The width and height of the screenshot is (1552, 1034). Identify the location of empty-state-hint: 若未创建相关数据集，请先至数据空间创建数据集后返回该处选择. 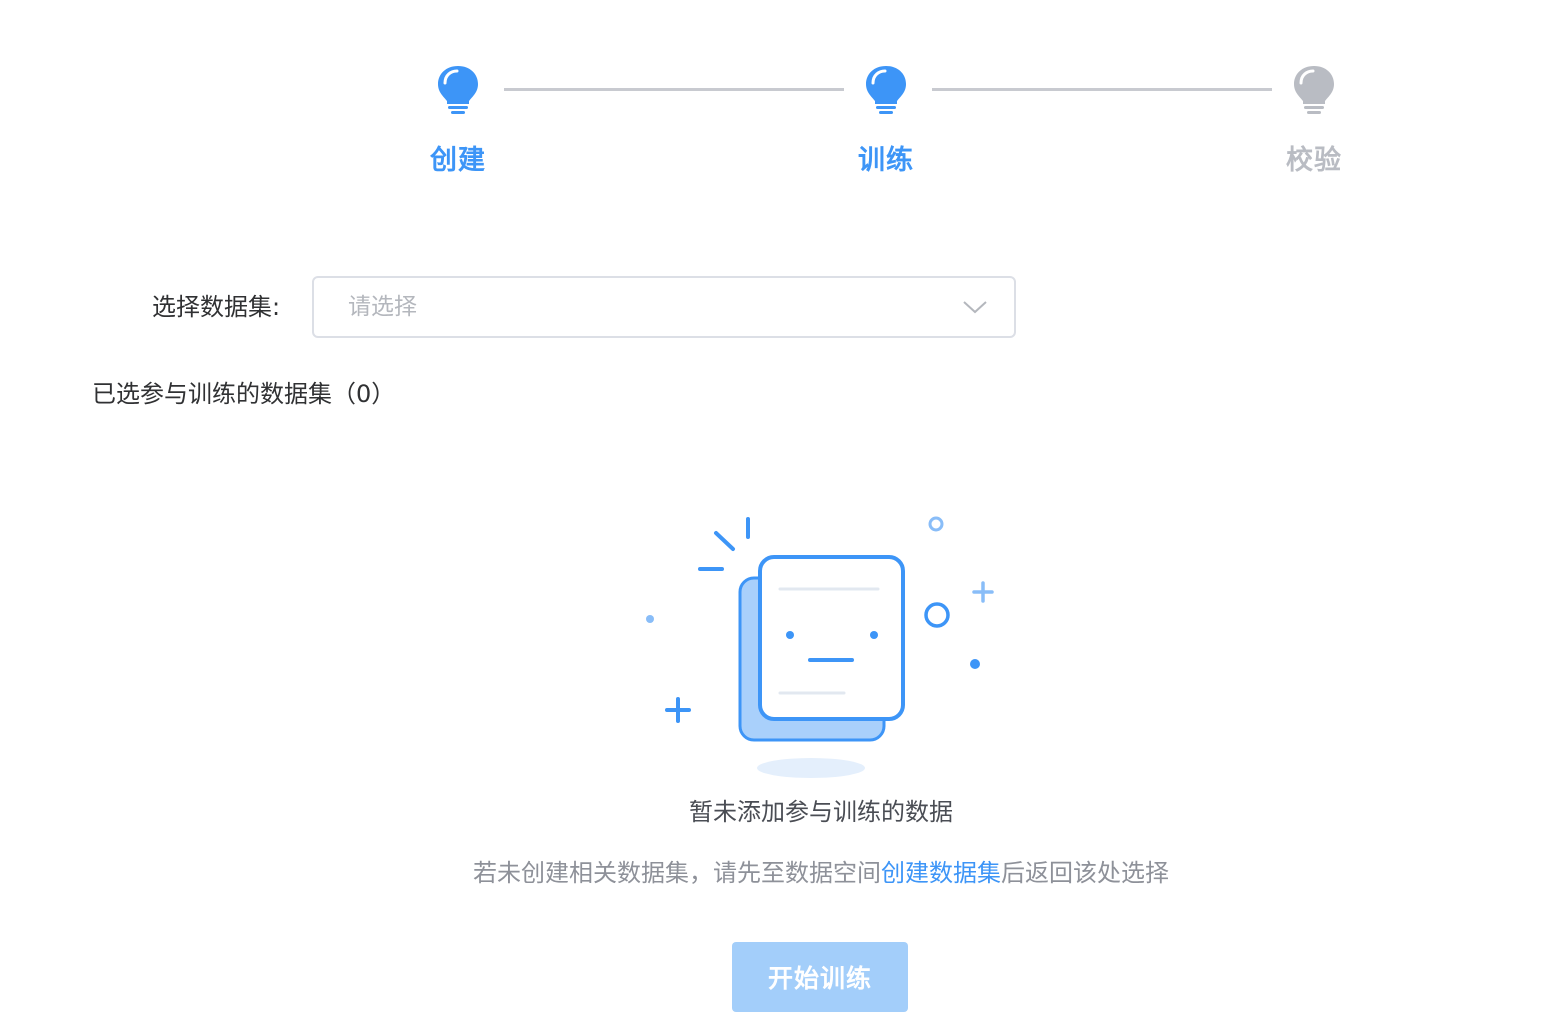
(776, 873).